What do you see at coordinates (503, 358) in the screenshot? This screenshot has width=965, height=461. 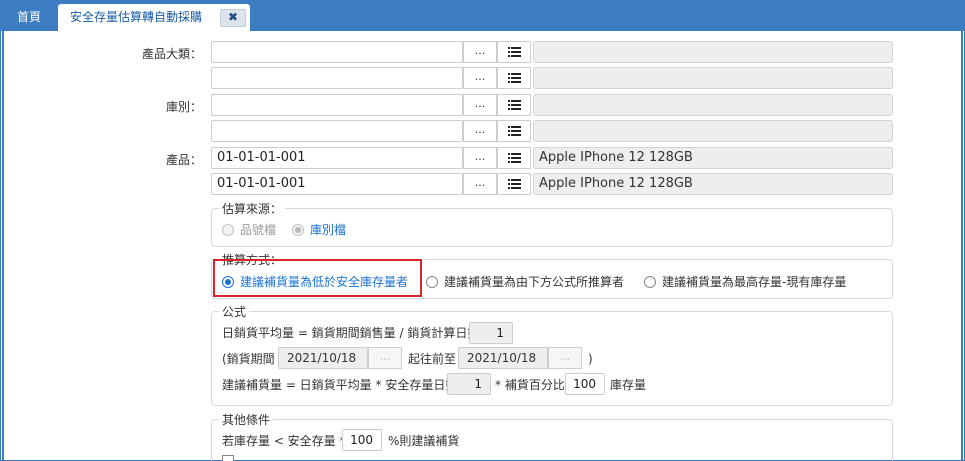 I see `date-to-input: 2021/10/18` at bounding box center [503, 358].